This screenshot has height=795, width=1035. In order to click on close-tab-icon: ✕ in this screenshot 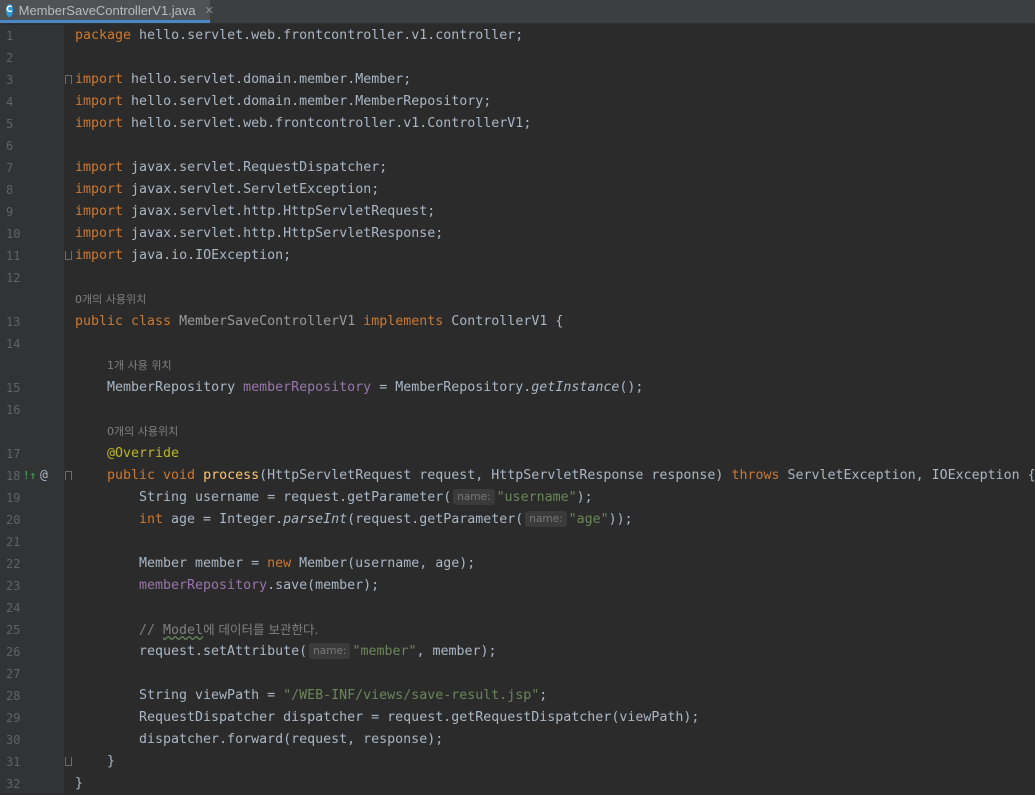, I will do `click(209, 10)`.